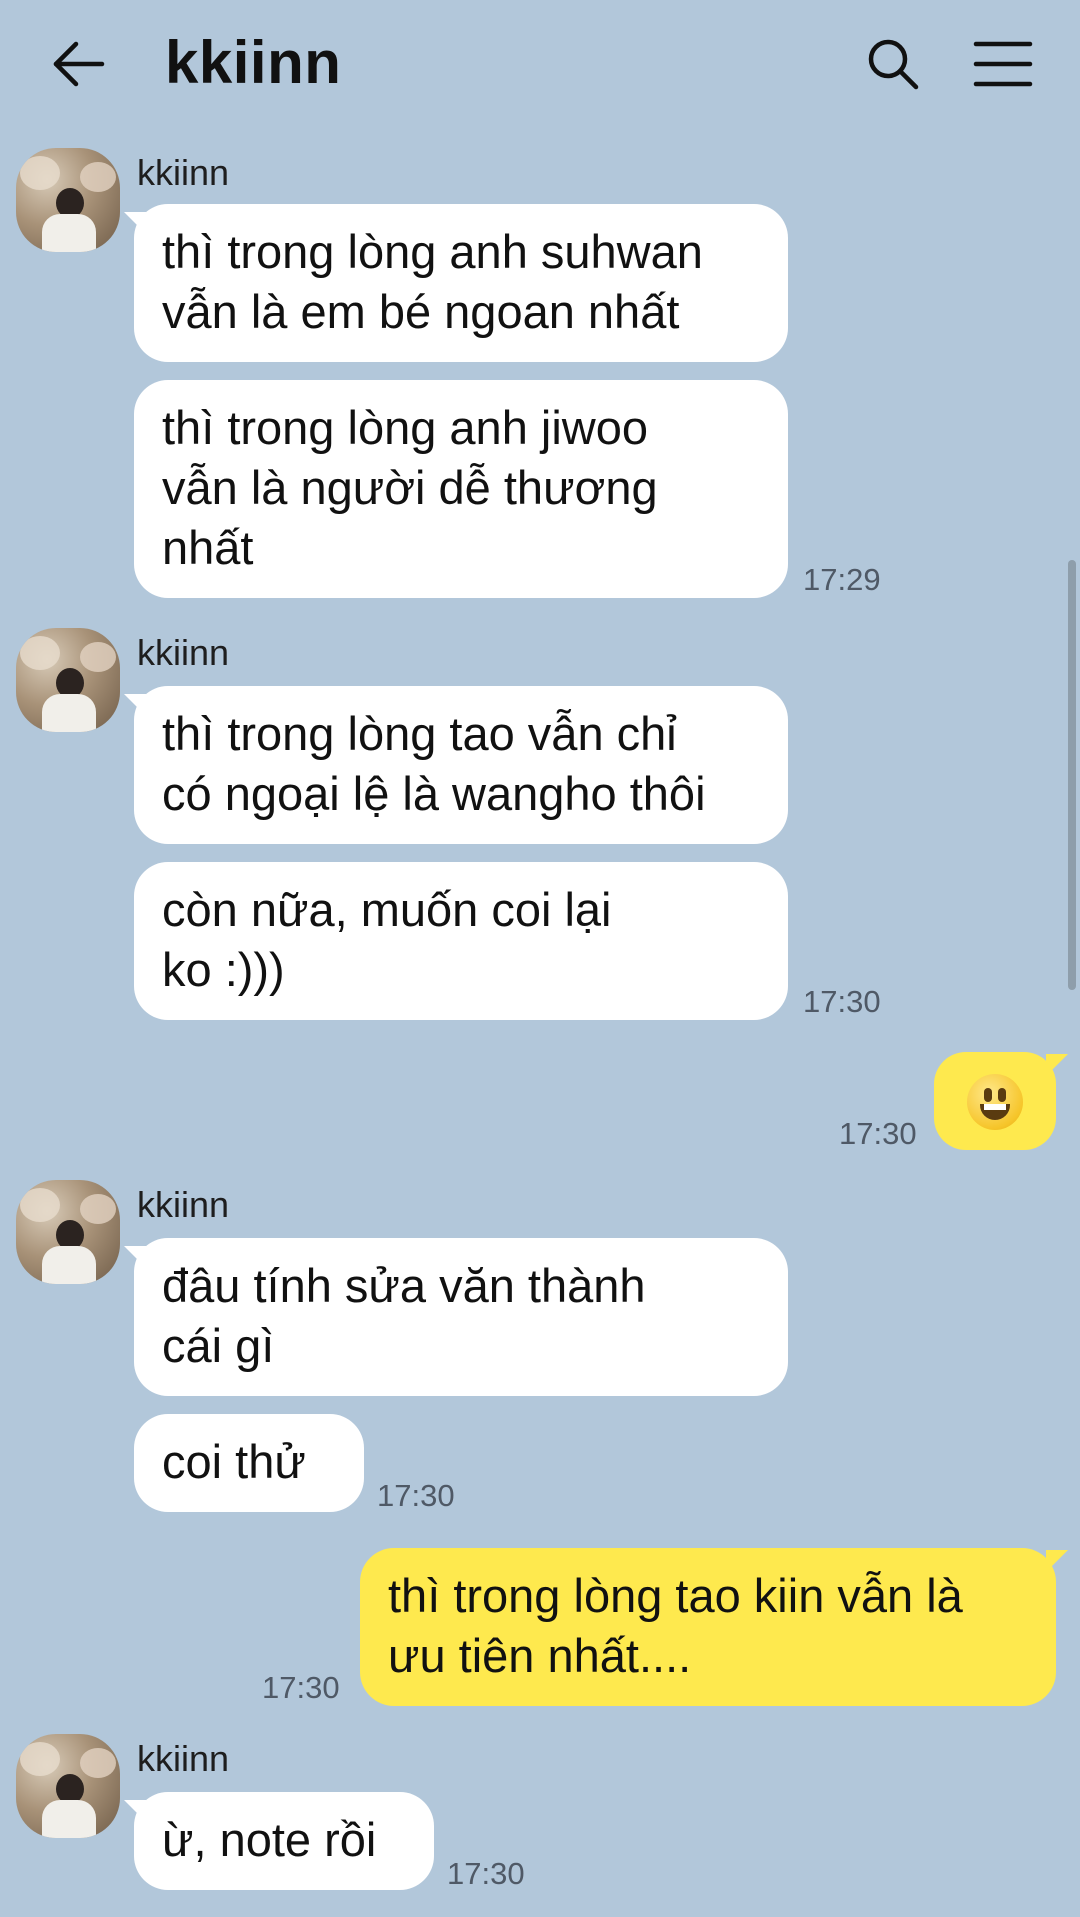  Describe the element at coordinates (540, 67) in the screenshot. I see `chat-header: kkiinn` at that location.